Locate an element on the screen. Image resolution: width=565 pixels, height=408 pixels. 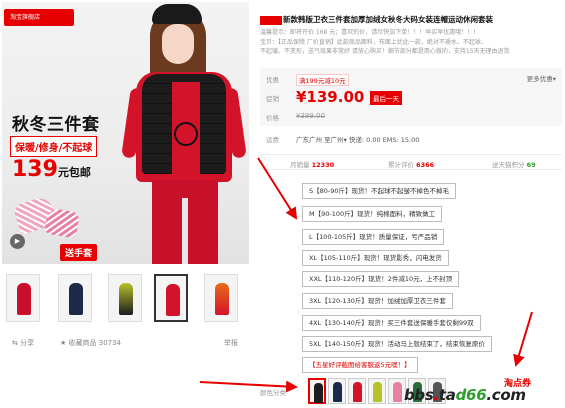
pants-gap is located at coordinates (185, 231).